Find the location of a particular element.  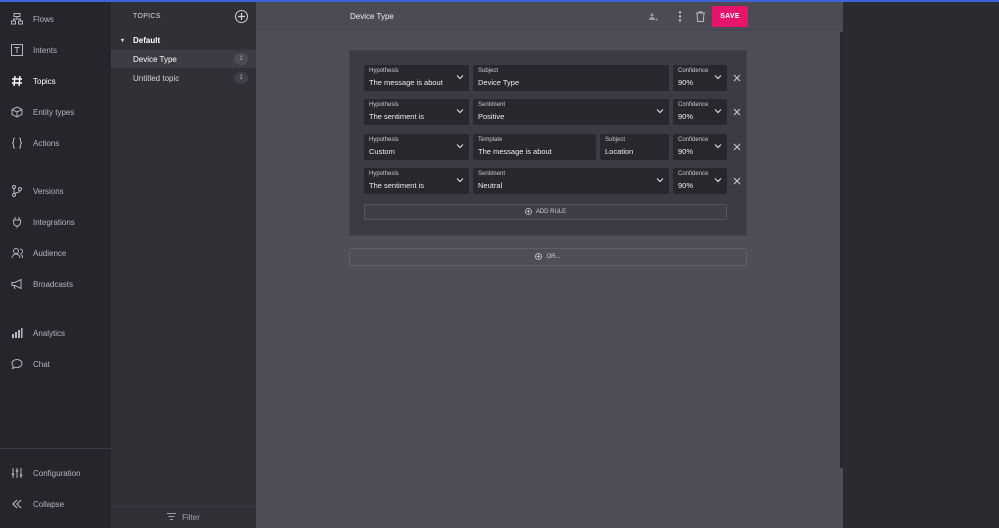

field-value: Location is located at coordinates (619, 151).